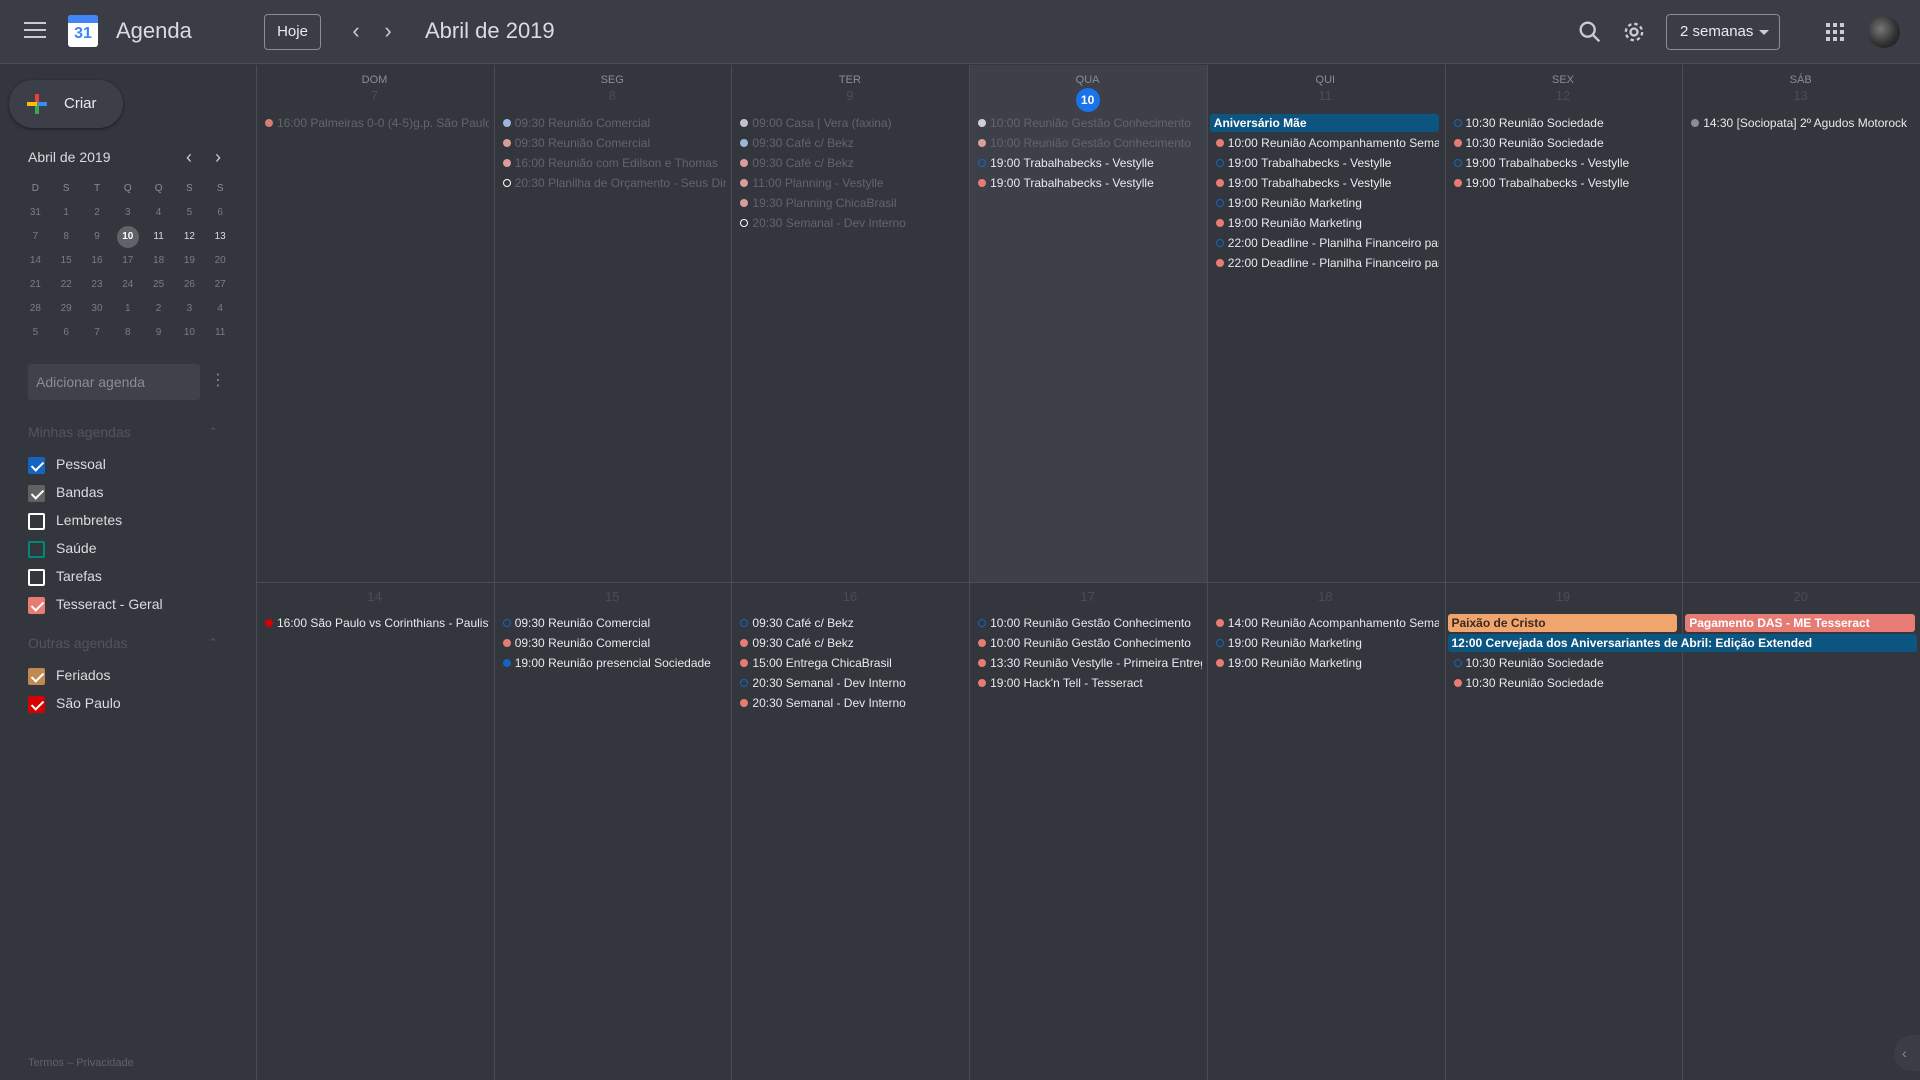  Describe the element at coordinates (1324, 143) in the screenshot. I see `event-item: 10:00 Reunião Acompanhamento Semanal` at that location.